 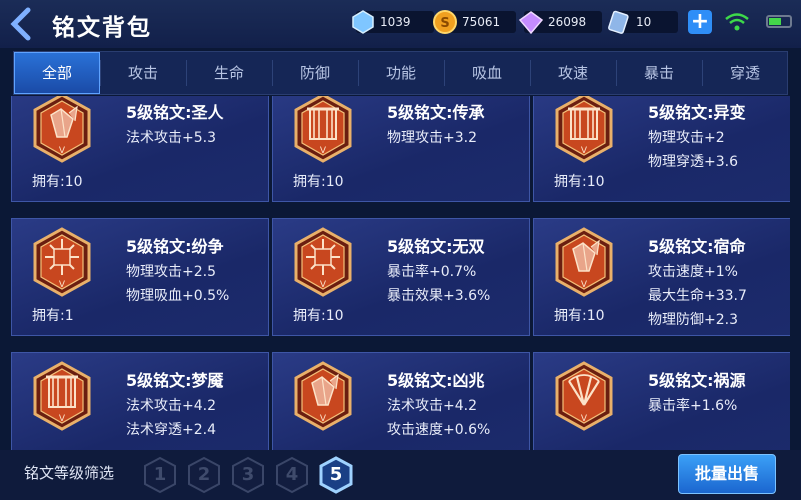 I want to click on top-bar: 铭文背包 1039 S 75061 26098 10 +, so click(x=400, y=24).